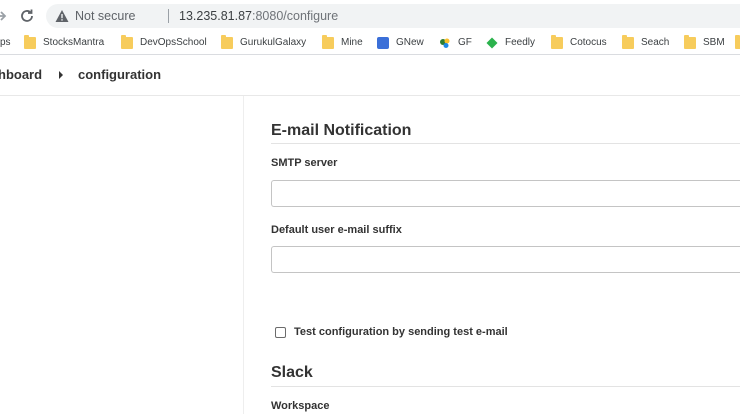  I want to click on smtp-server-label: SMTP server, so click(304, 163).